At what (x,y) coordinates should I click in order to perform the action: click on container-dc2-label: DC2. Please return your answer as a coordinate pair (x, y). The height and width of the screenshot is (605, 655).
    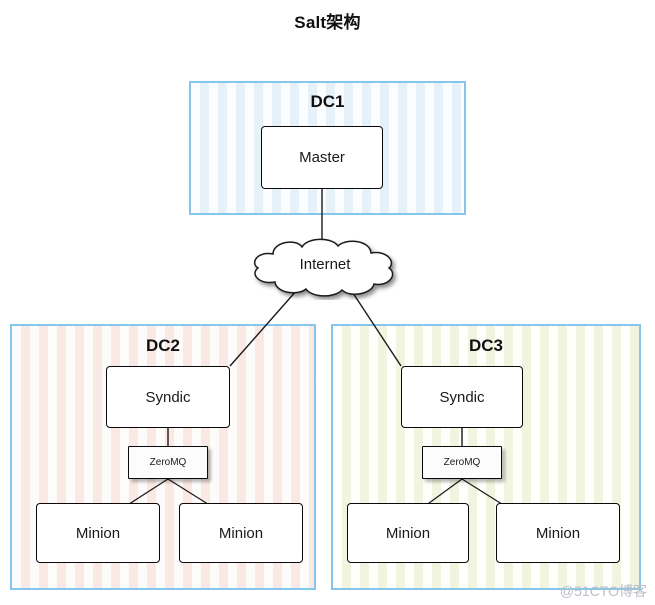
    Looking at the image, I should click on (162, 345).